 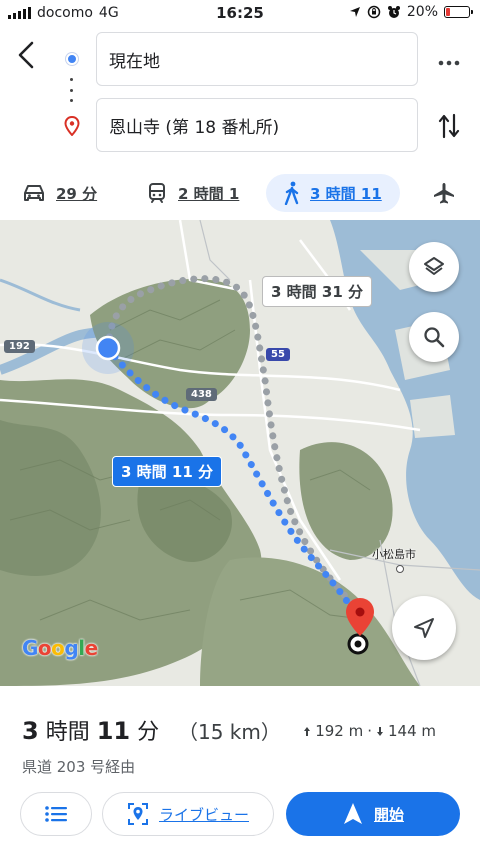 I want to click on distance: （15 km）, so click(x=229, y=732).